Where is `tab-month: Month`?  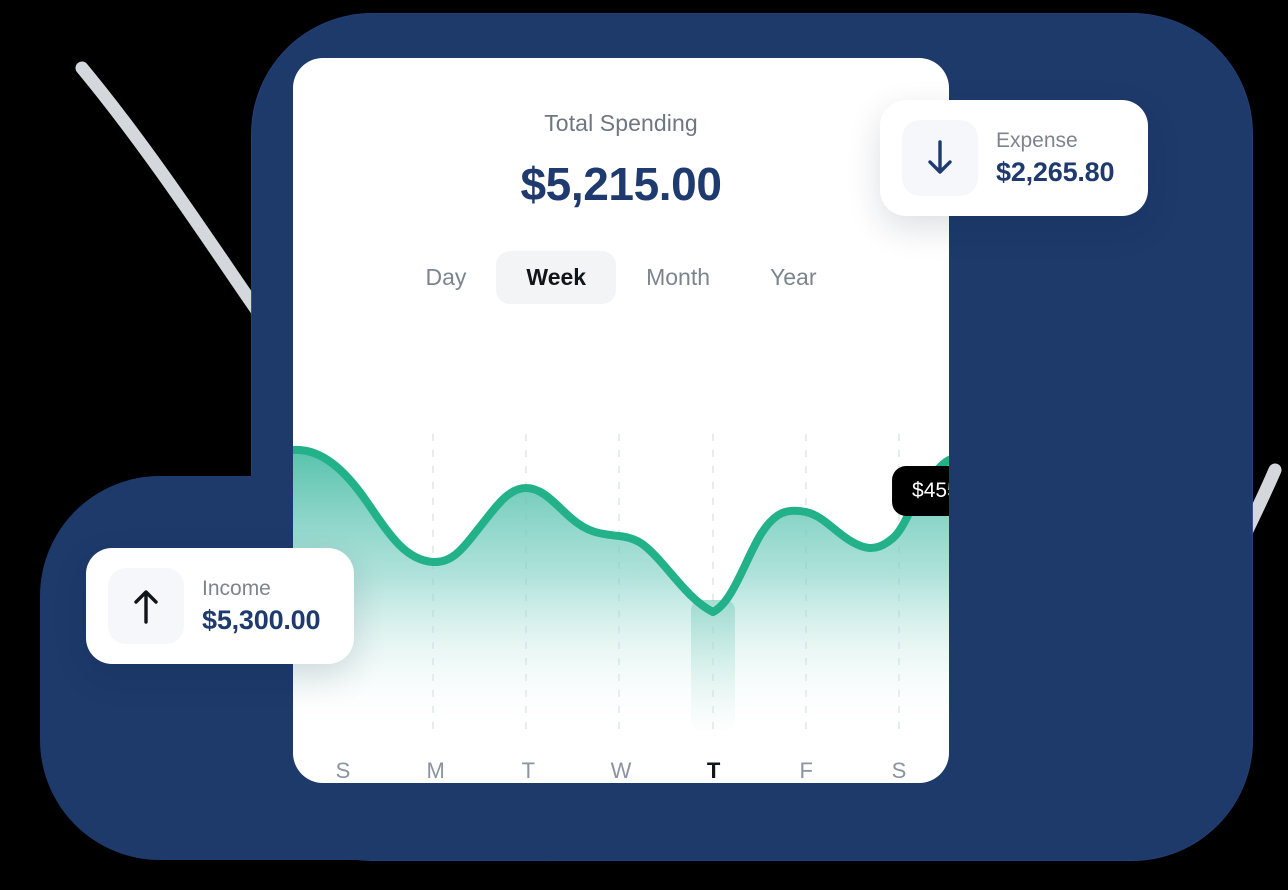
tab-month: Month is located at coordinates (678, 277).